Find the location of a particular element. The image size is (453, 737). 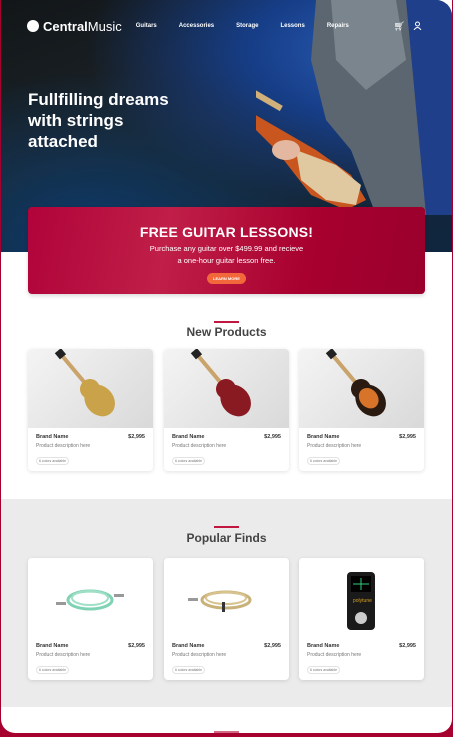

nav-guitars: Guitars is located at coordinates (146, 26).